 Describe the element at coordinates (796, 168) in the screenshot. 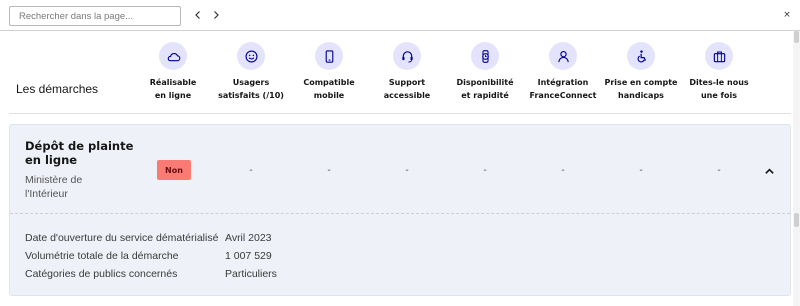

I see `page-scrollbar` at that location.